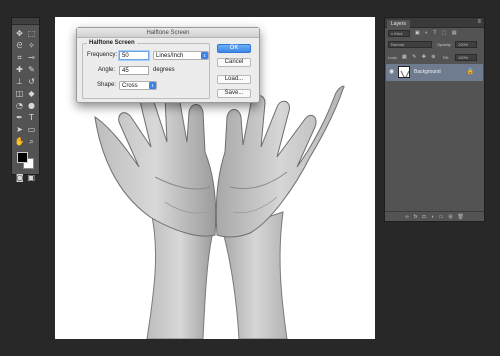  I want to click on clone-stamp-tool-icon: ⊥, so click(19, 81).